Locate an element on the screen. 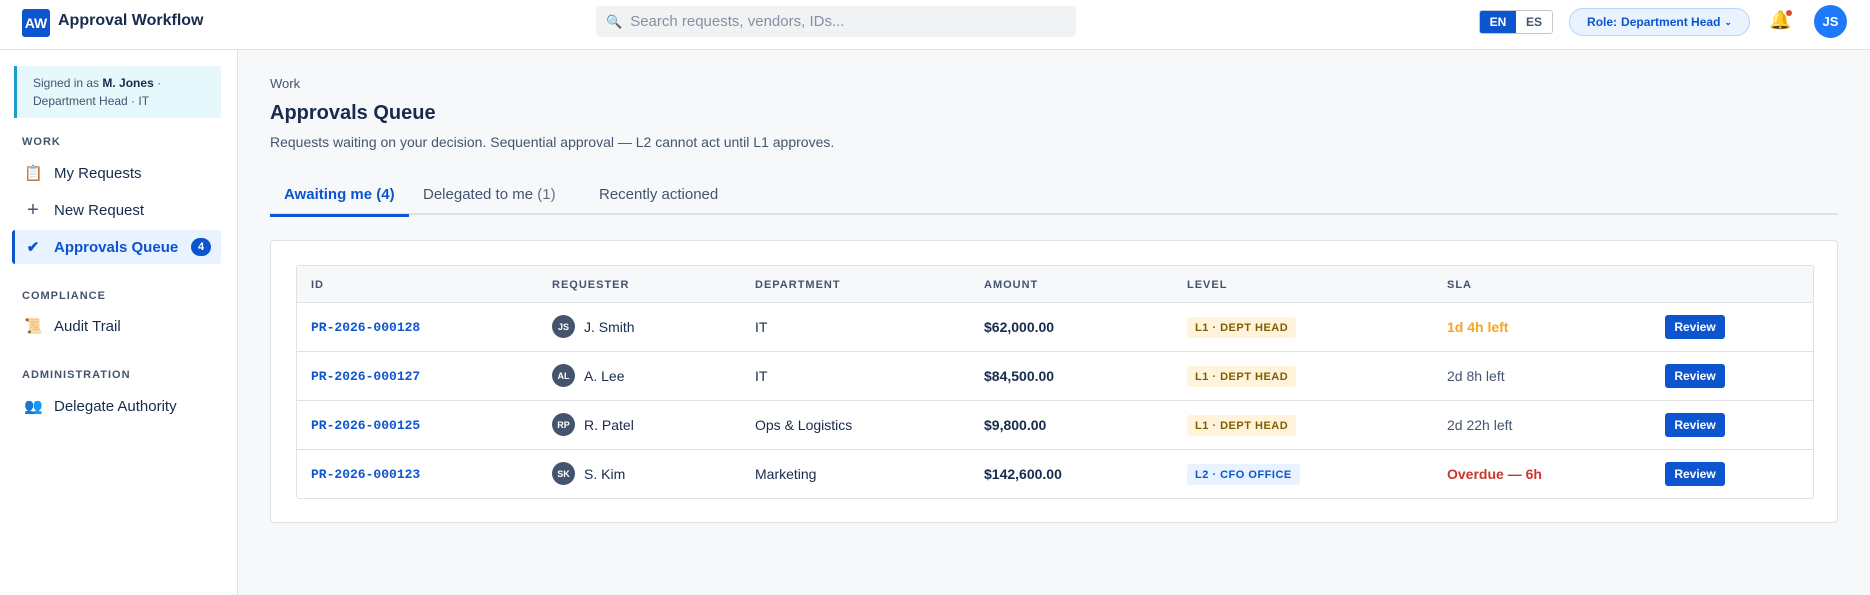  sla-status: 2d 22h left is located at coordinates (1480, 425).